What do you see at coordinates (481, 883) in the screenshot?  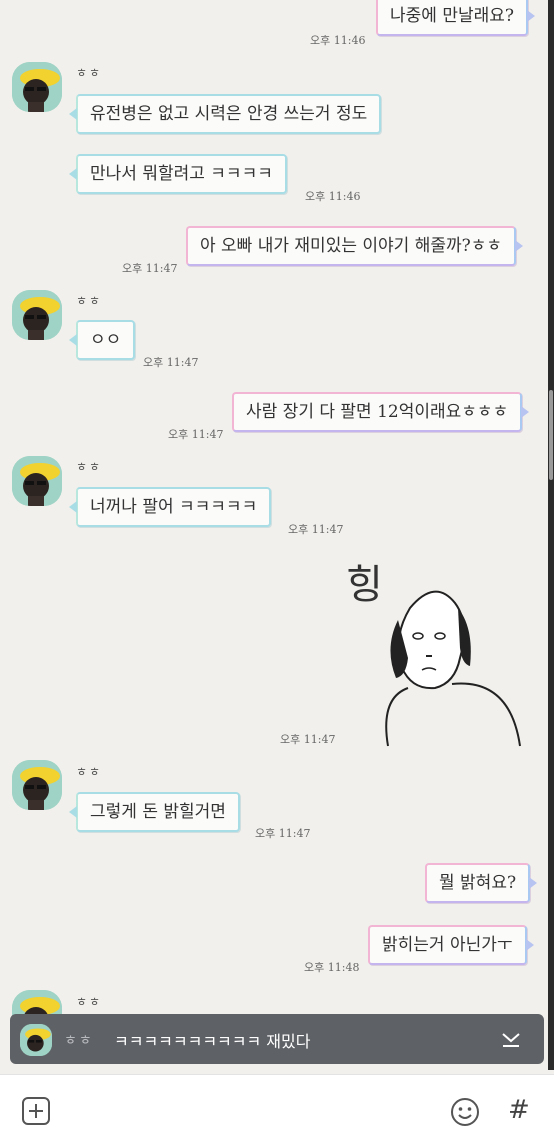 I see `outgoing-message: 뭘 밝혀요?` at bounding box center [481, 883].